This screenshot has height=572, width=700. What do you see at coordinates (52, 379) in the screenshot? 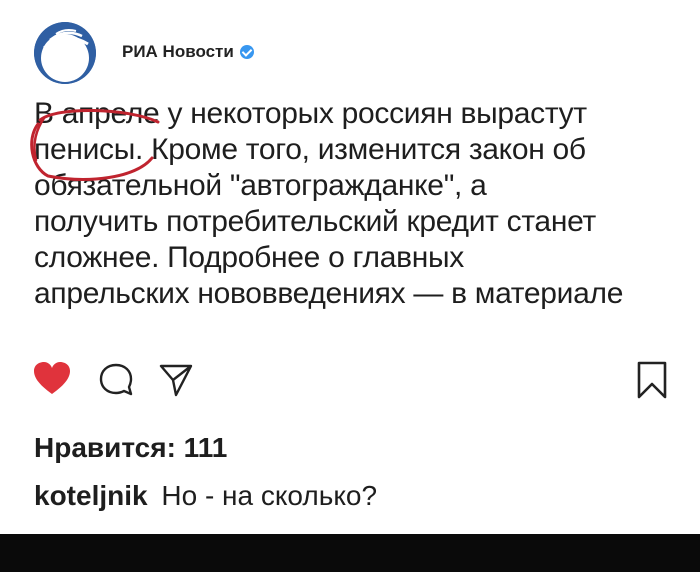
I see `heart-icon` at bounding box center [52, 379].